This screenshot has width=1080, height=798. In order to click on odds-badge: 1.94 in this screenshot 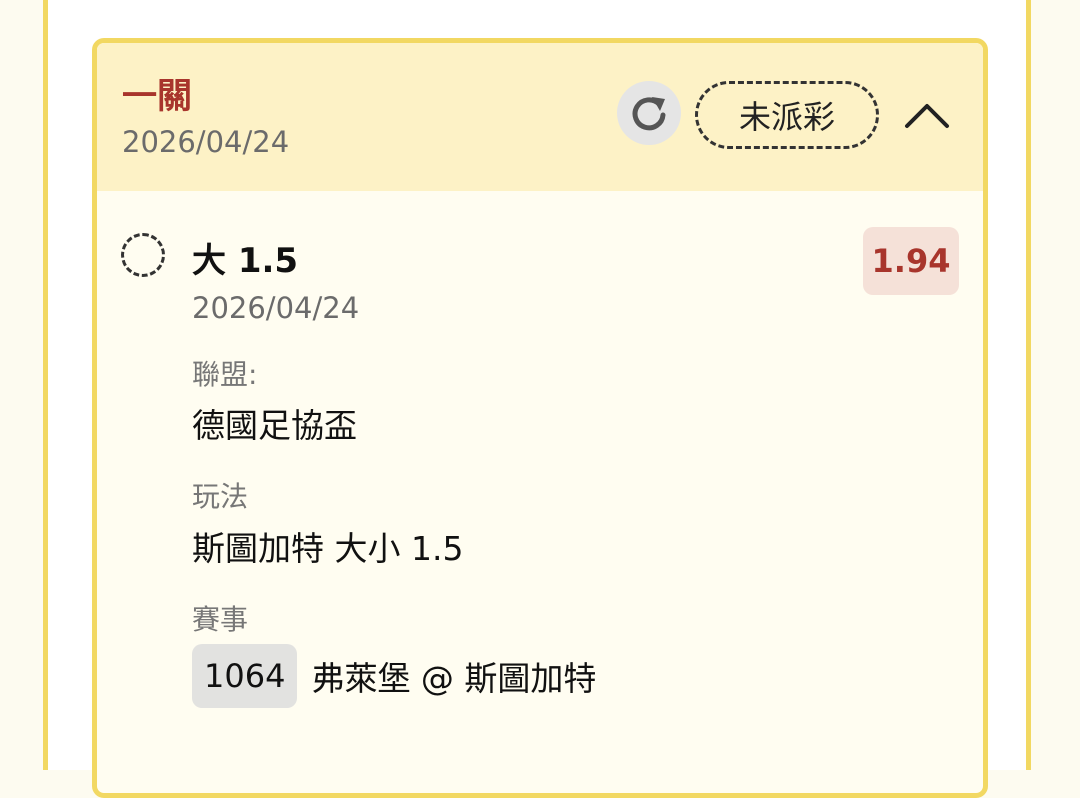, I will do `click(911, 261)`.